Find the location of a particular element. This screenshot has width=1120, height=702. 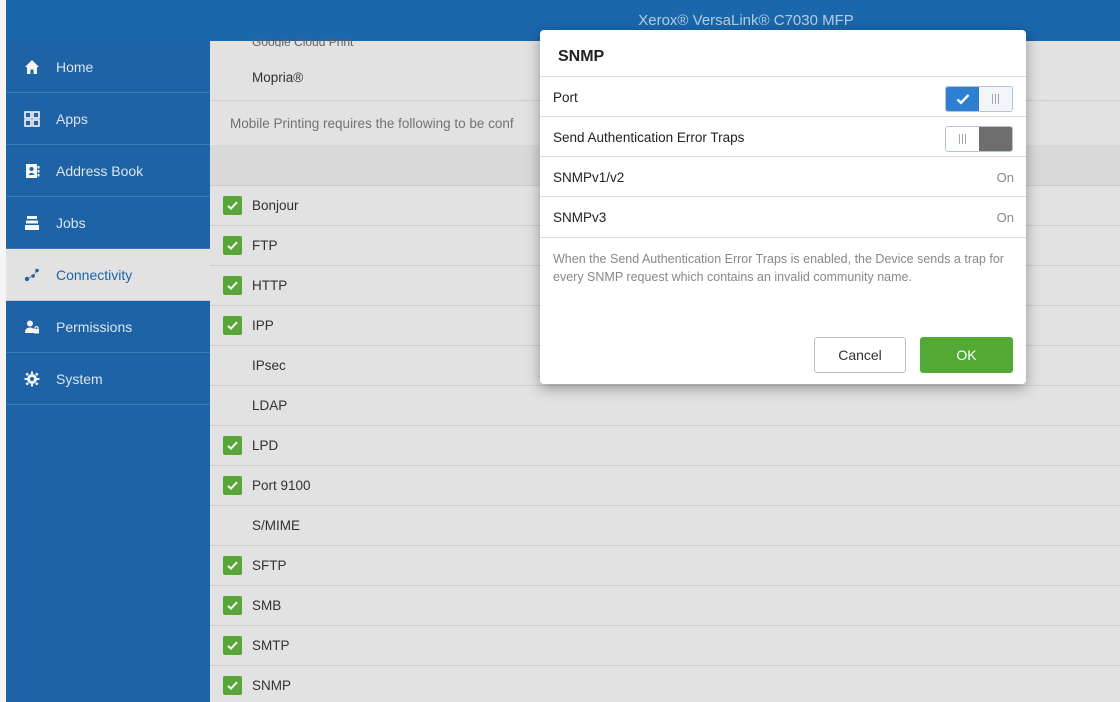

sidebar-item-label: Home is located at coordinates (75, 66).